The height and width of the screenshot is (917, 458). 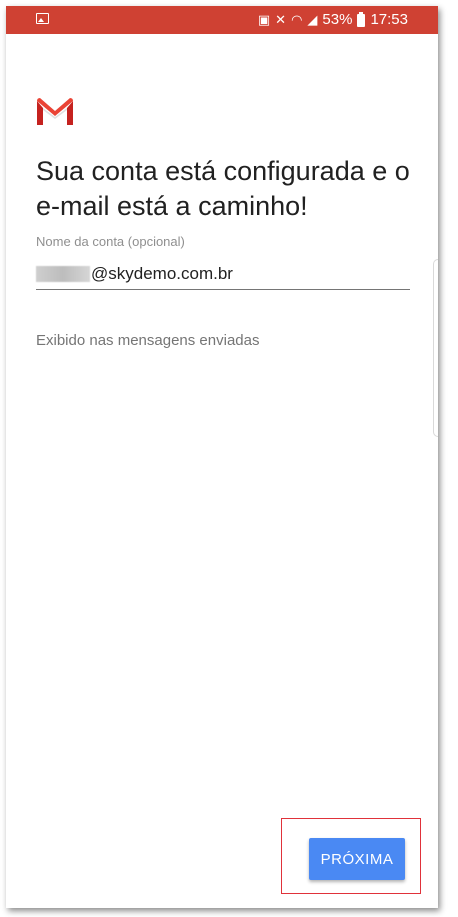 I want to click on mute-icon: ✕, so click(x=281, y=19).